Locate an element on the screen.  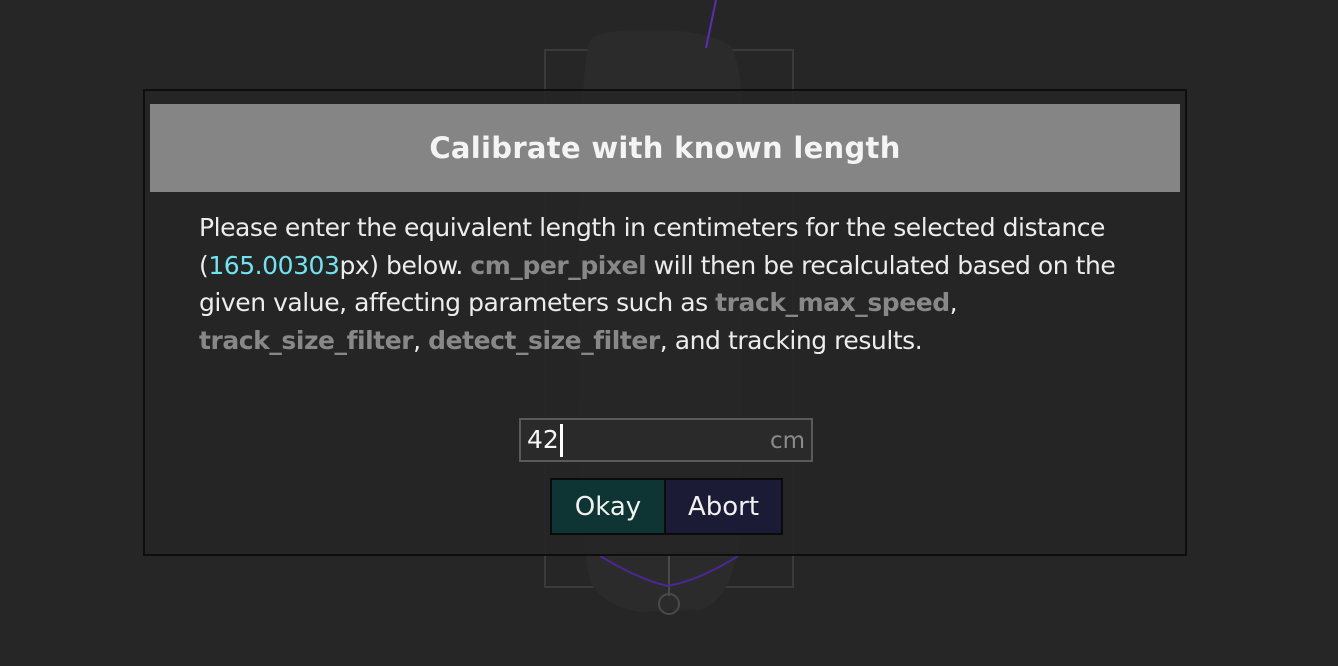
dialog-header: Calibrate with known length is located at coordinates (665, 148).